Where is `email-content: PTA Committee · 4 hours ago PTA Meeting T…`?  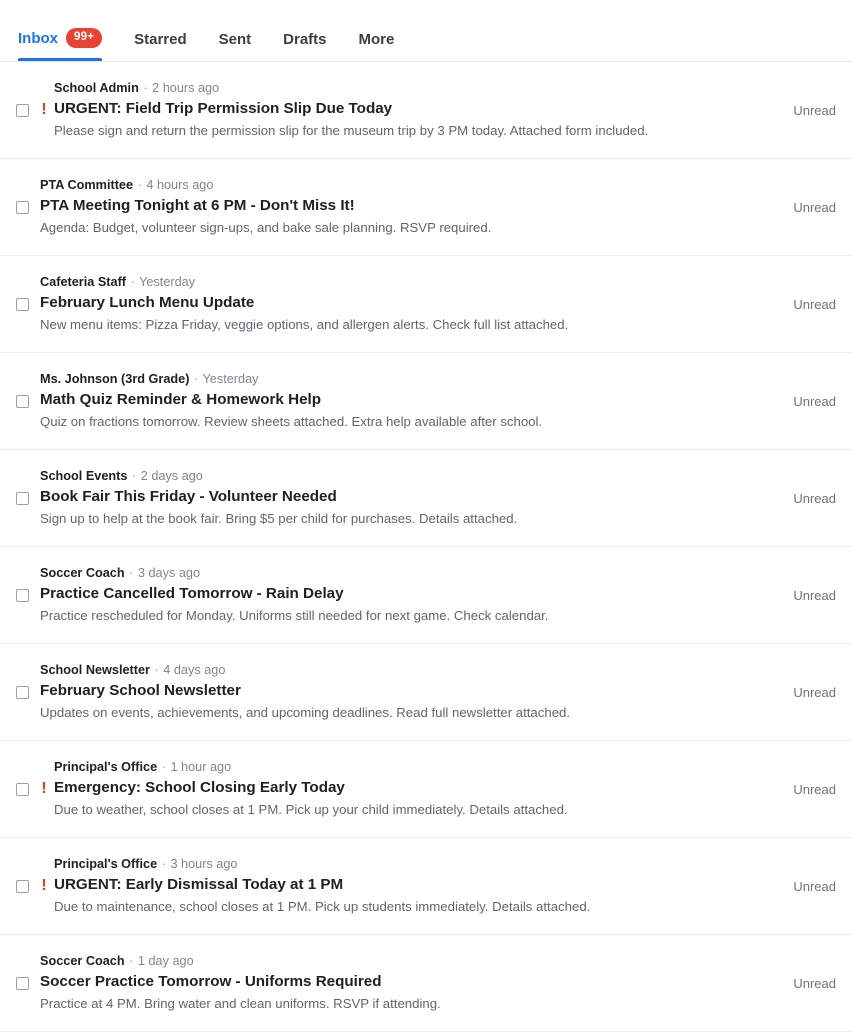
email-content: PTA Committee · 4 hours ago PTA Meeting T… is located at coordinates (405, 207).